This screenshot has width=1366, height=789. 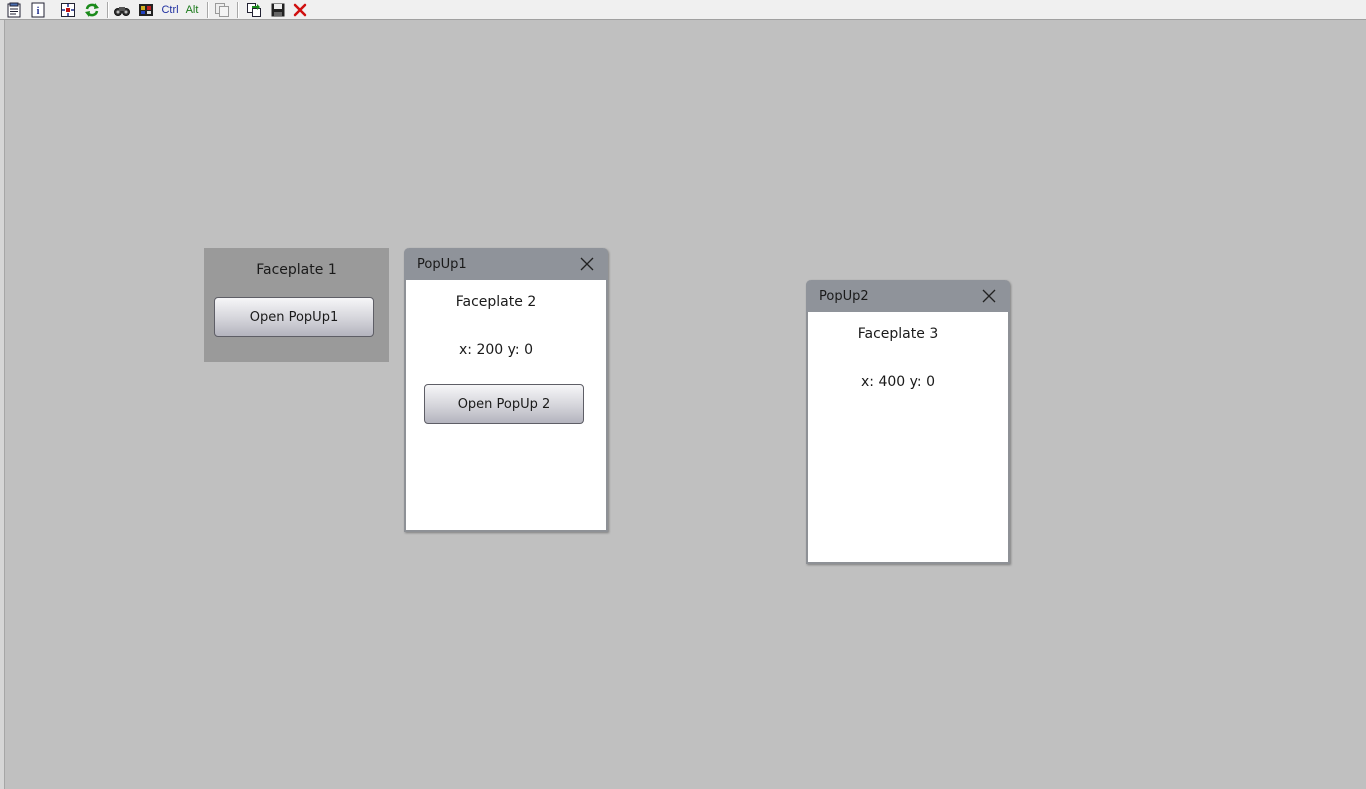 I want to click on popup-2-coordinates: x: 400 y: 0, so click(x=898, y=382).